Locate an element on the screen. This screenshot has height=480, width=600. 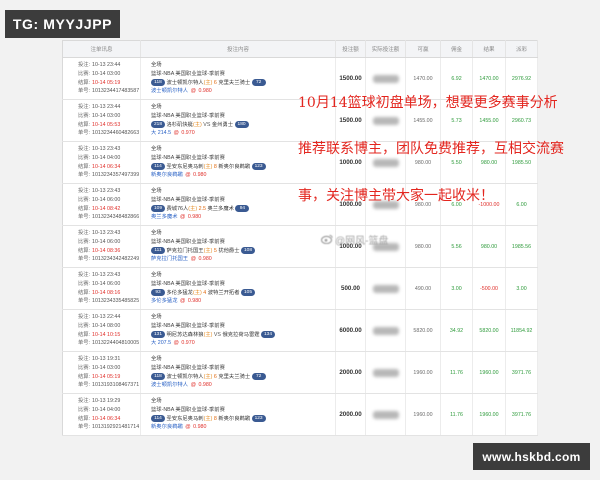
result-cell: 980.00 is located at coordinates (489, 246).